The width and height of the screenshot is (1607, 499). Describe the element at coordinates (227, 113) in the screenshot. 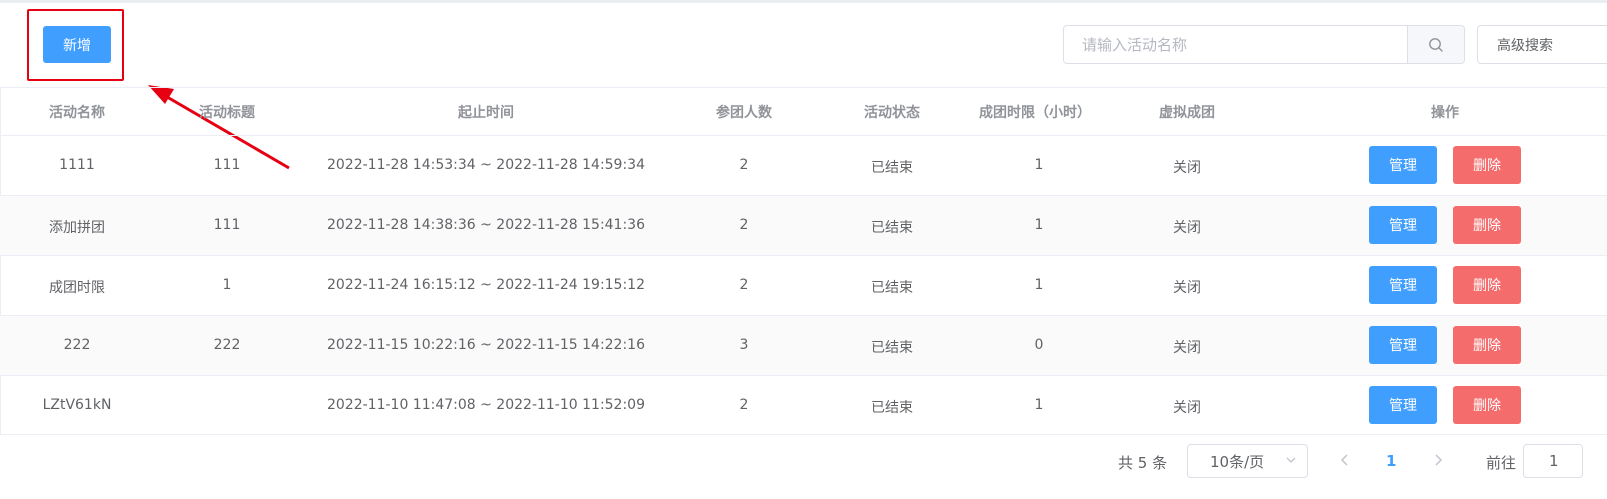

I see `col-header-title: 活动标题` at that location.